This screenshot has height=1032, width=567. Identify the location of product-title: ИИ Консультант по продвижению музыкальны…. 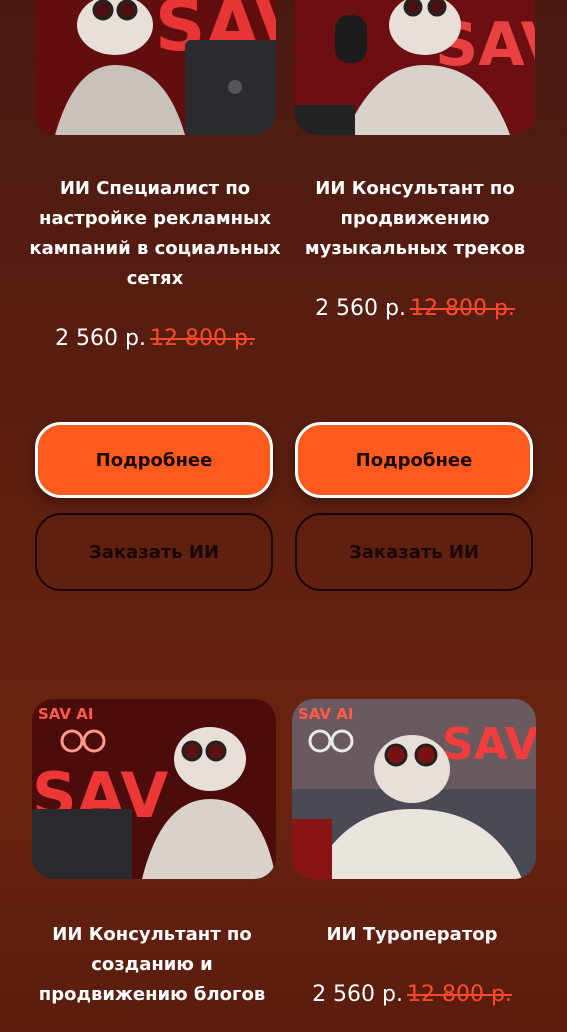
(415, 218).